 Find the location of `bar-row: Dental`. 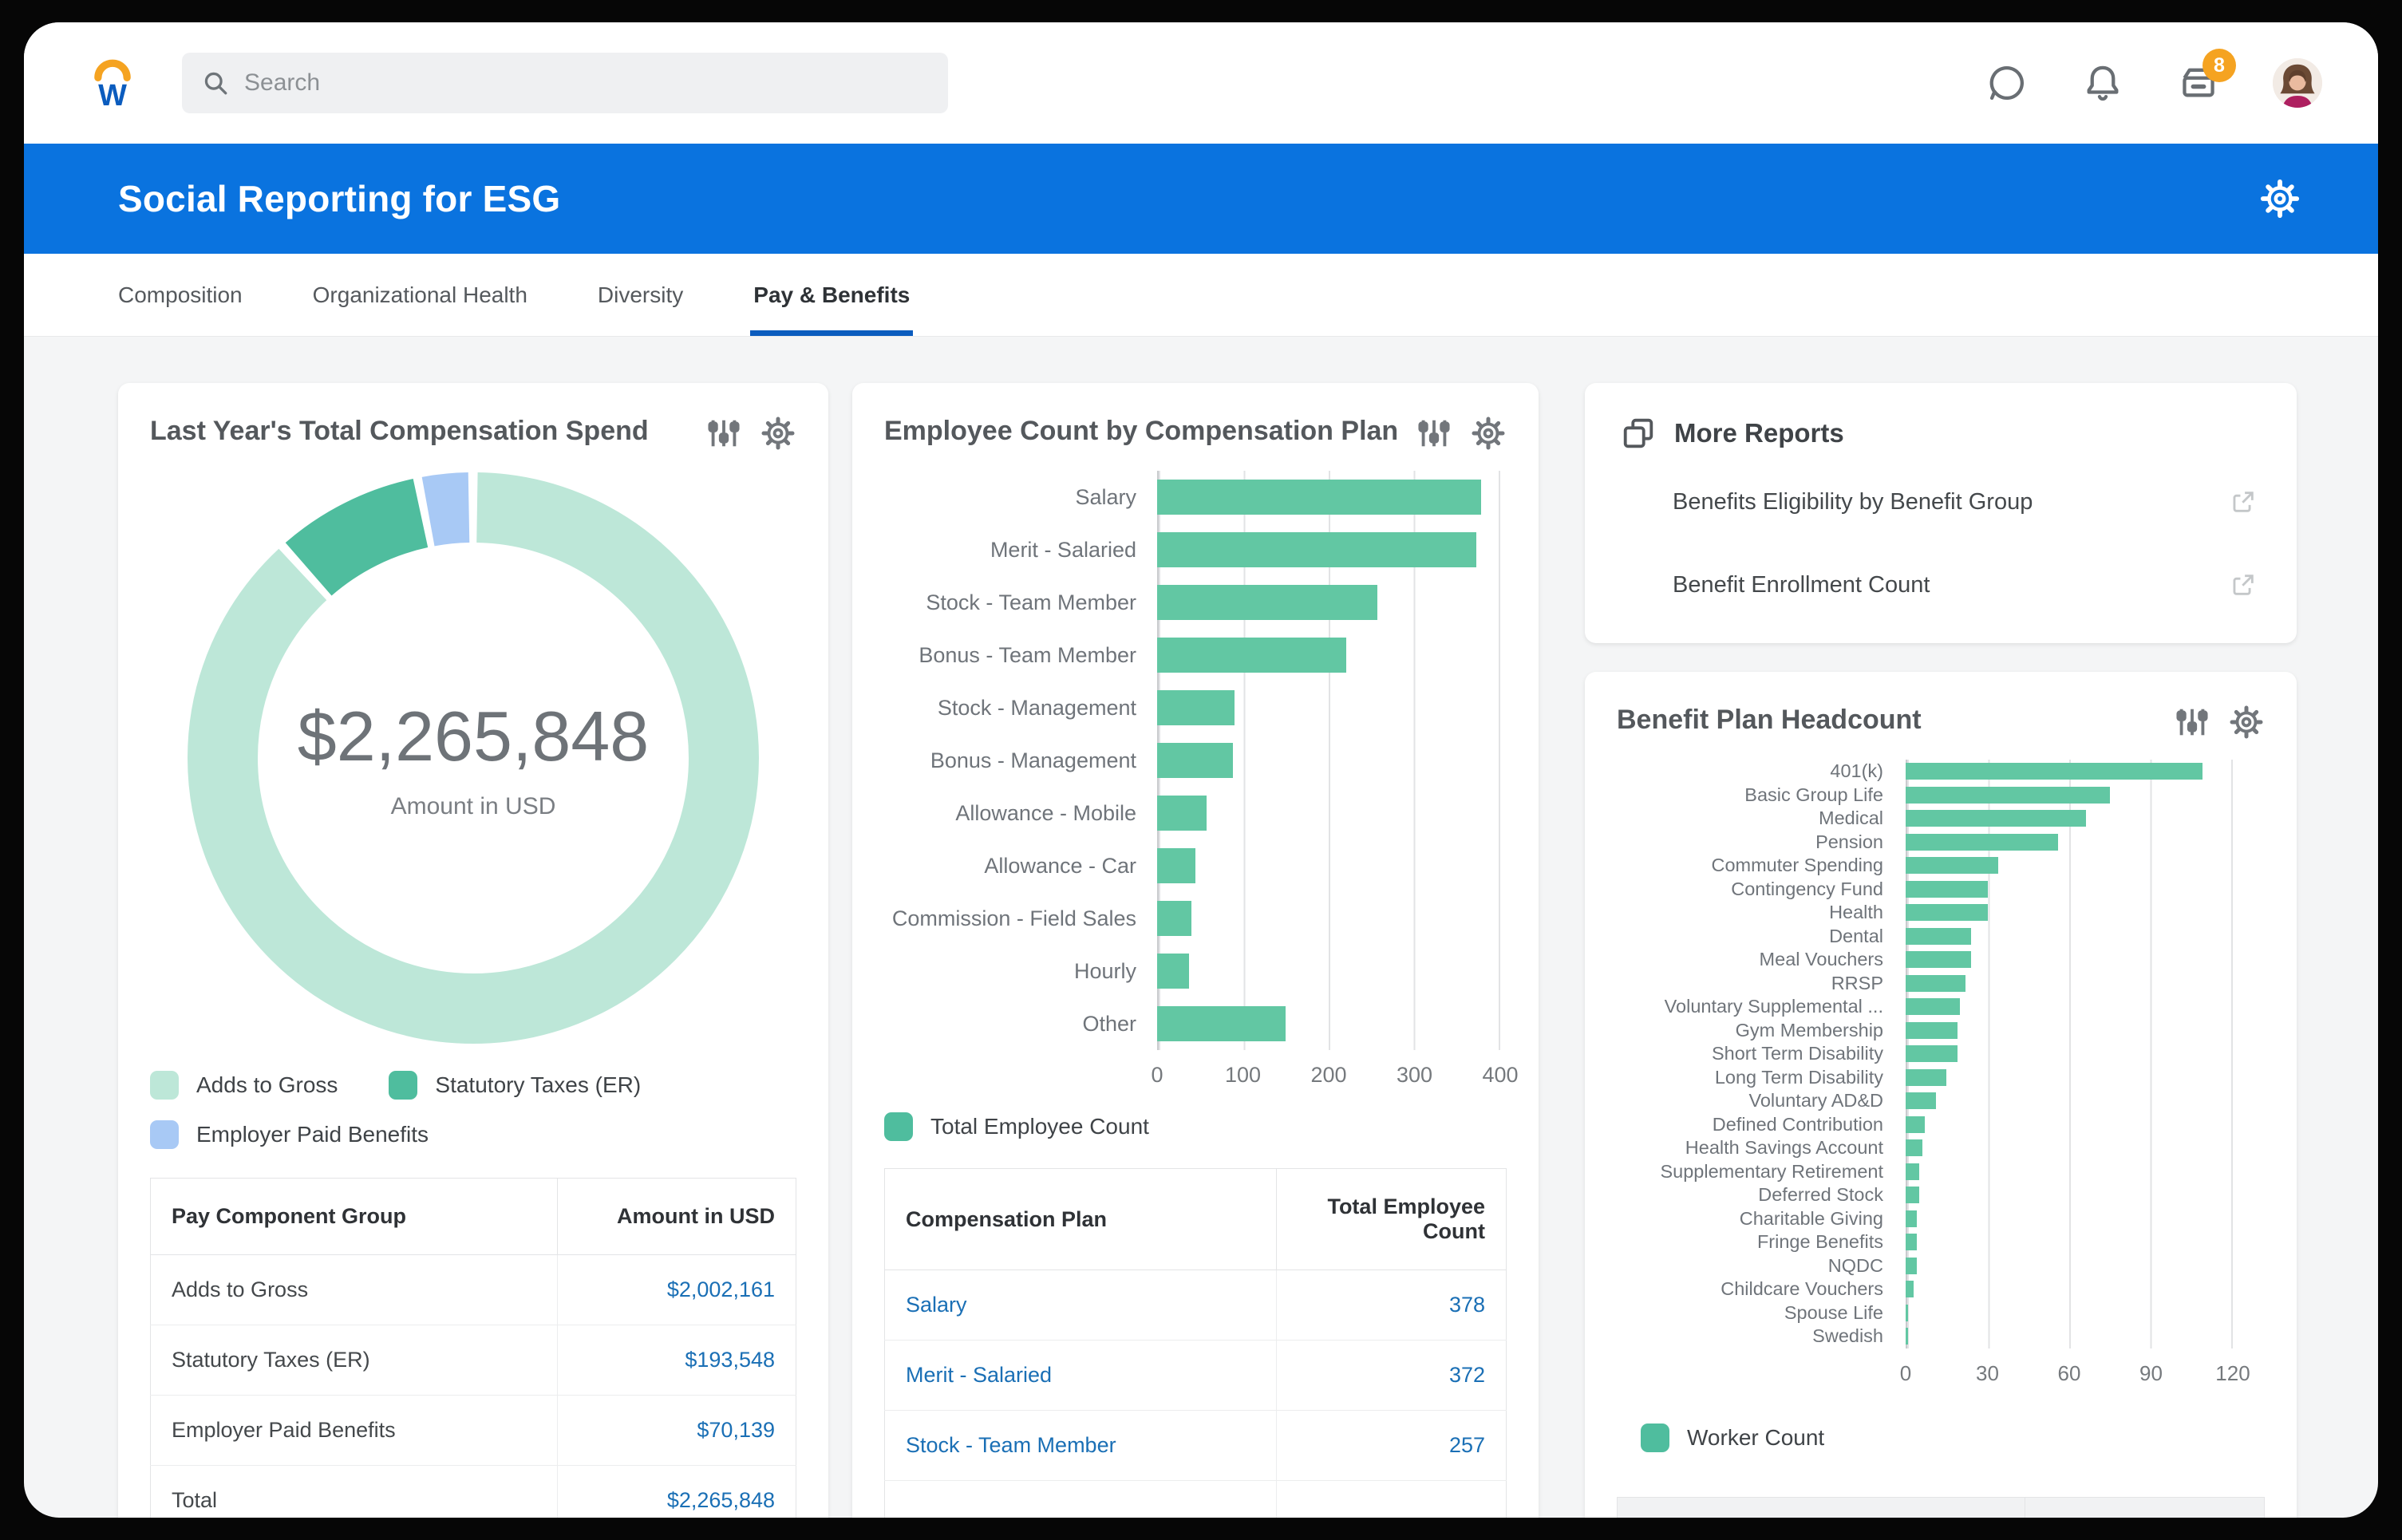

bar-row: Dental is located at coordinates (1941, 937).